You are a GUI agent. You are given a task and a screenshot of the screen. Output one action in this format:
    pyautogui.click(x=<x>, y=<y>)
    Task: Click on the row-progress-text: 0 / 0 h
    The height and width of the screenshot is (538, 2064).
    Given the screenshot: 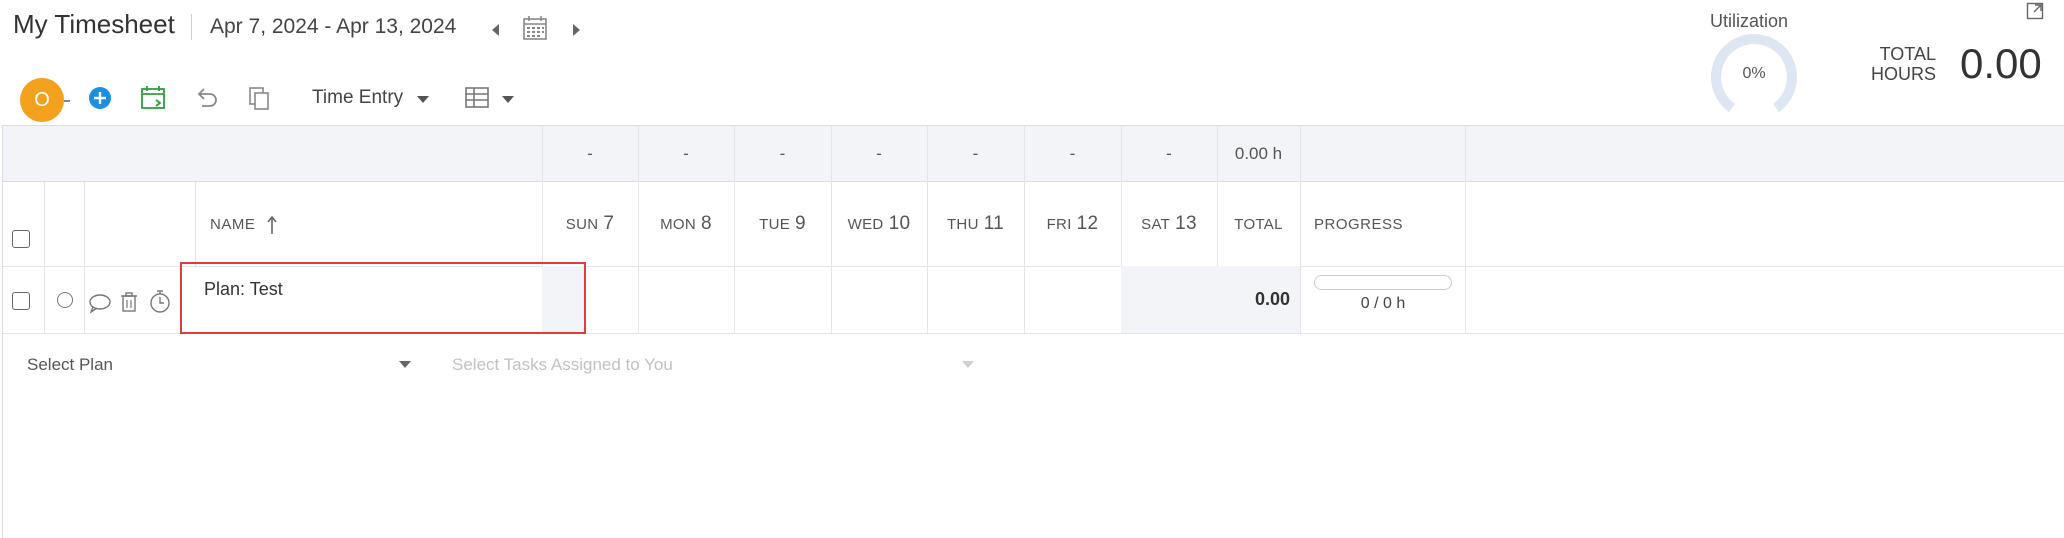 What is the action you would take?
    pyautogui.click(x=1383, y=303)
    